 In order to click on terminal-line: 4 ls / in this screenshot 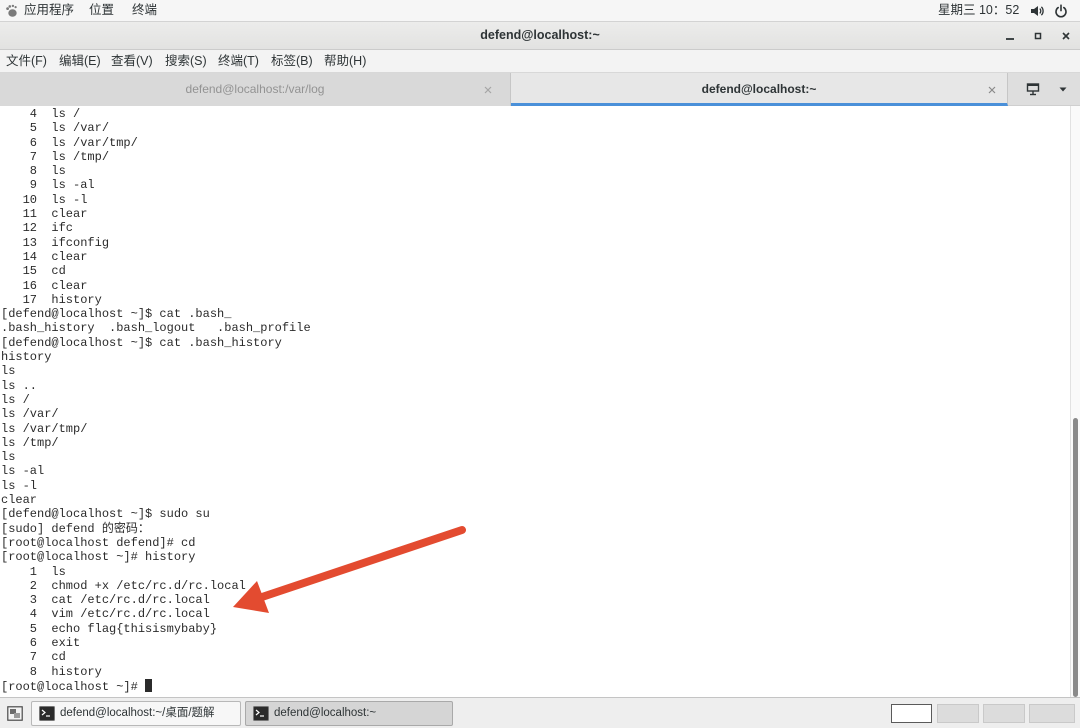, I will do `click(41, 114)`.